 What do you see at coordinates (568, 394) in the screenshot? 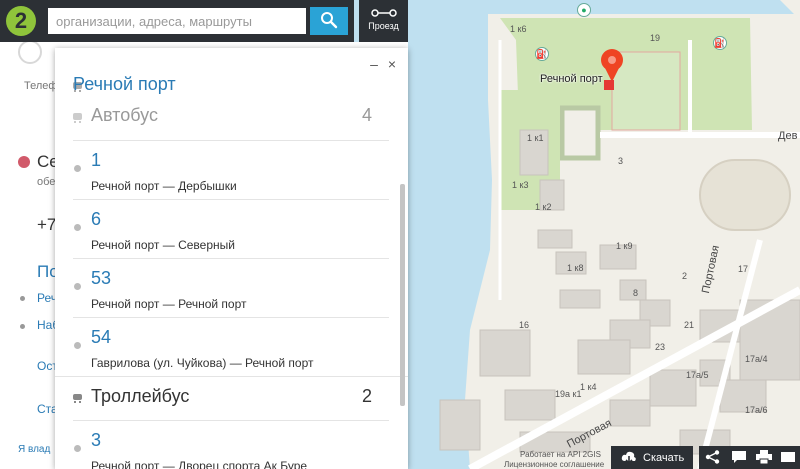
I see `map-building-label: 19а к1` at bounding box center [568, 394].